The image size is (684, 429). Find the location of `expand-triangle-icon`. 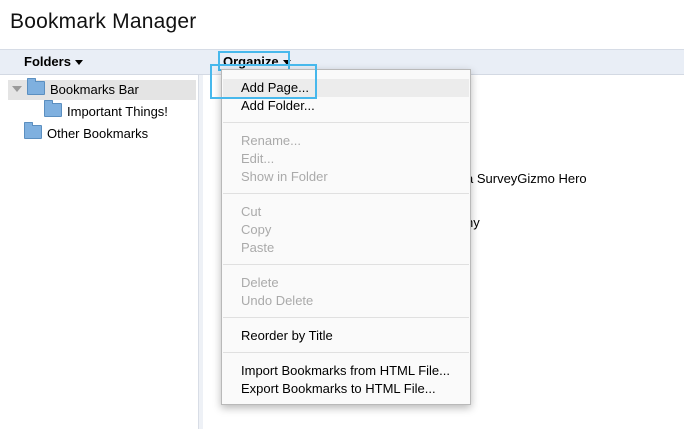

expand-triangle-icon is located at coordinates (17, 89).